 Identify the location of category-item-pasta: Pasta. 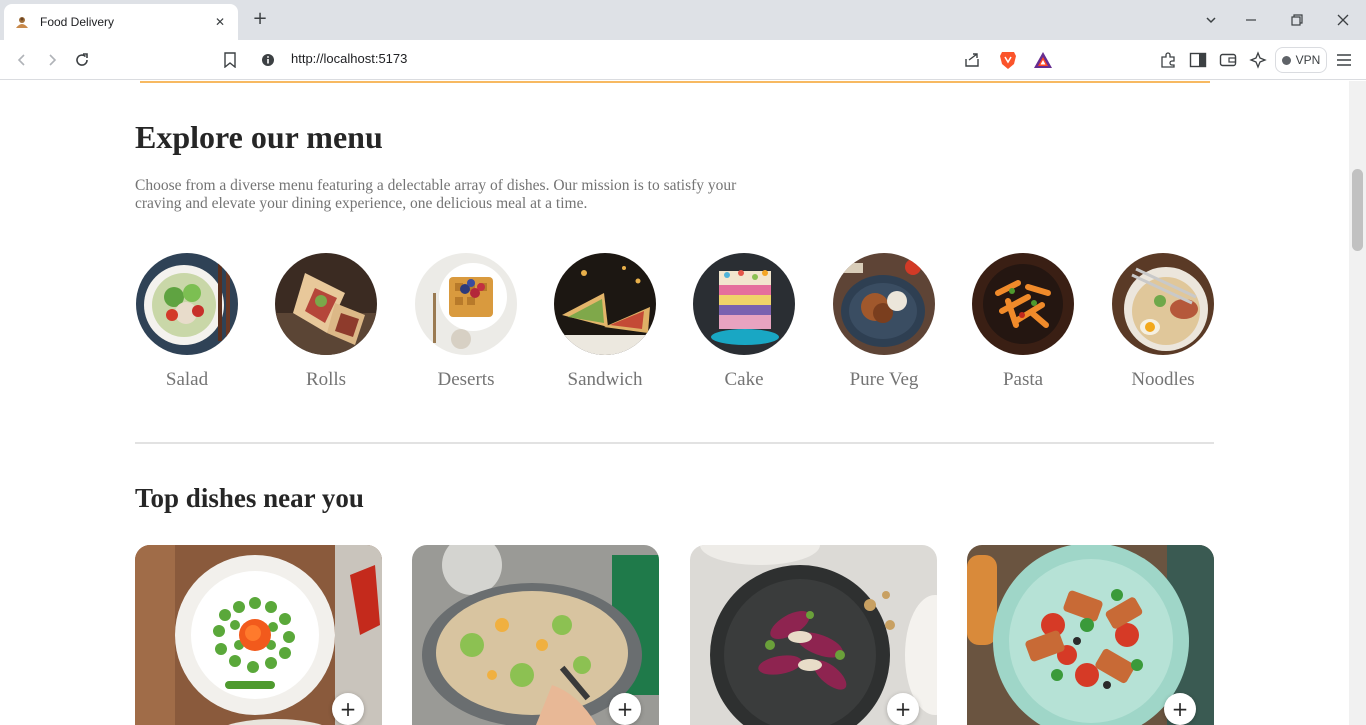
(1023, 322).